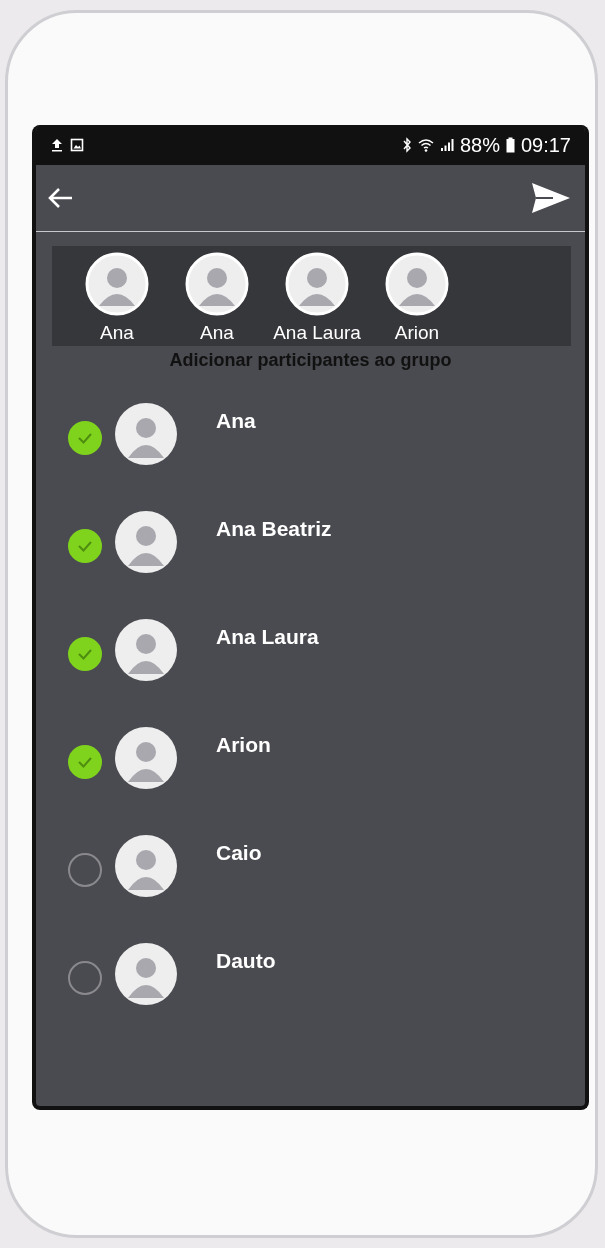 The width and height of the screenshot is (605, 1248). I want to click on contact-name: Ana Beatriz, so click(274, 529).